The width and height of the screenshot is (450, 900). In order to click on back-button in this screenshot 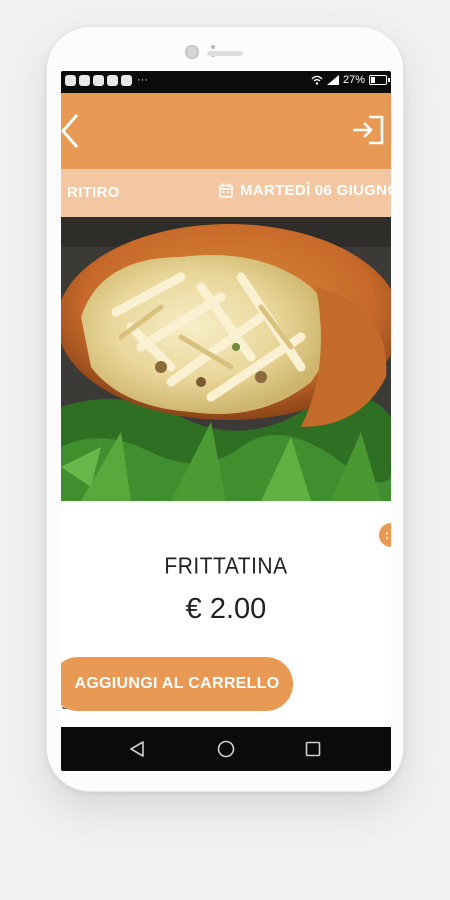, I will do `click(71, 131)`.